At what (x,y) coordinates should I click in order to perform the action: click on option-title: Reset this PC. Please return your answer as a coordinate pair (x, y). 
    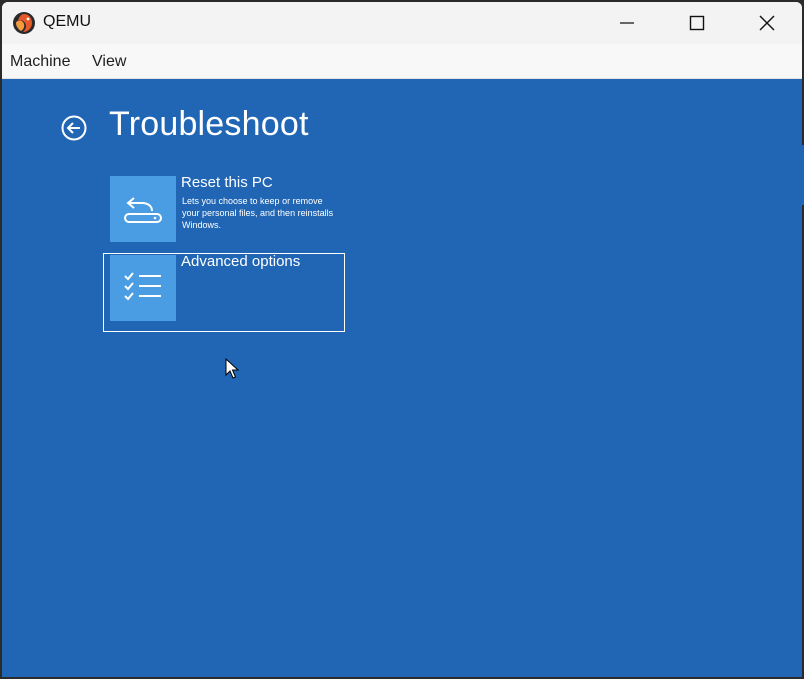
    Looking at the image, I should click on (227, 182).